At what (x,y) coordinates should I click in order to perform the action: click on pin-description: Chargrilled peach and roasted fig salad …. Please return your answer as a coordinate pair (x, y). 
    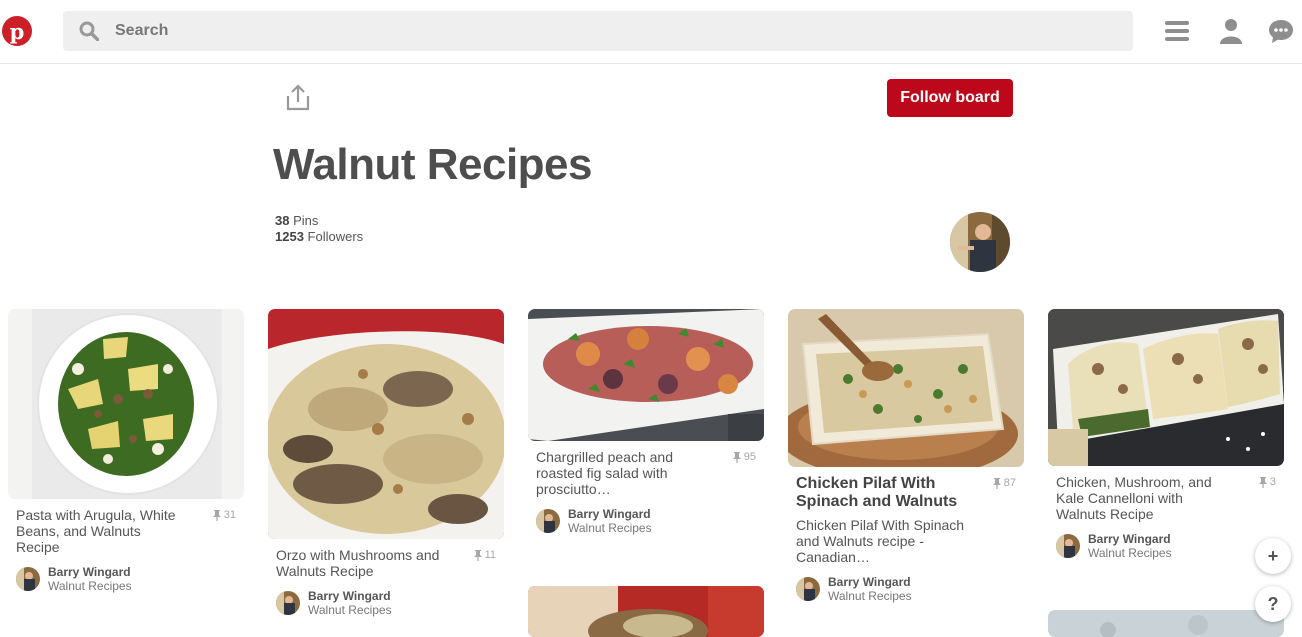
    Looking at the image, I should click on (604, 473).